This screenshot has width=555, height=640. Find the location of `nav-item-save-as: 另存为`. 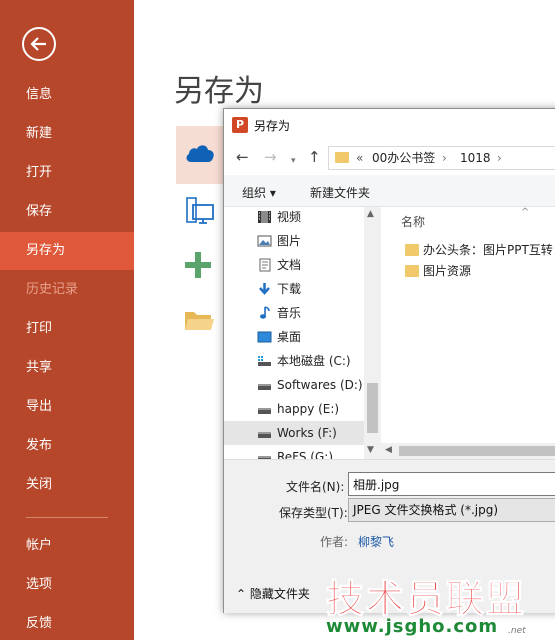

nav-item-save-as: 另存为 is located at coordinates (67, 251).